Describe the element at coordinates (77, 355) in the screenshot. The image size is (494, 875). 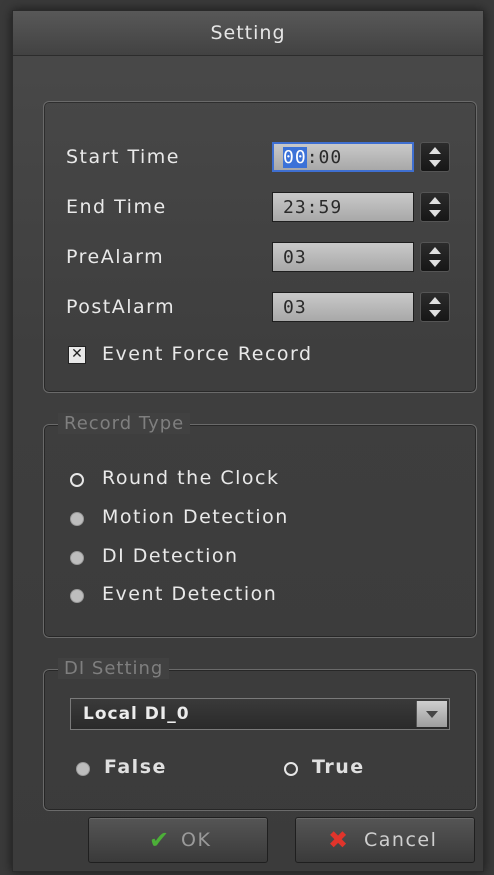
I see `event-force-record-checkbox: ✕` at that location.